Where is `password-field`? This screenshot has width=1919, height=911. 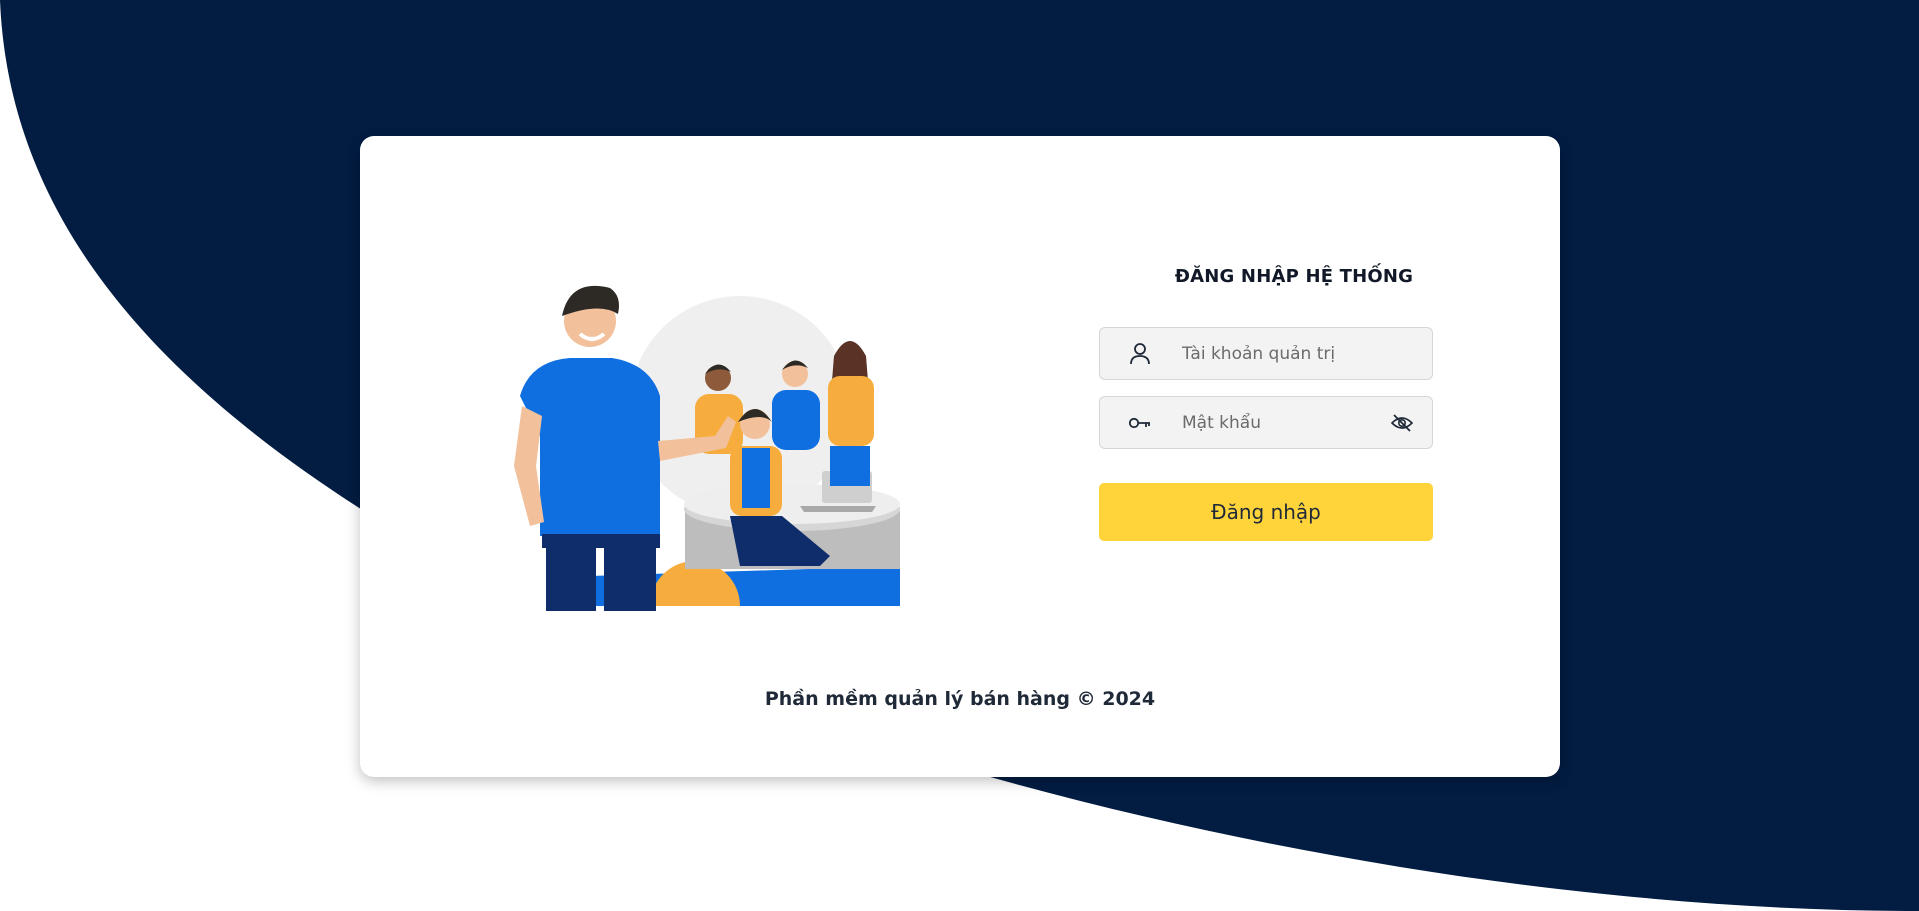
password-field is located at coordinates (1266, 422).